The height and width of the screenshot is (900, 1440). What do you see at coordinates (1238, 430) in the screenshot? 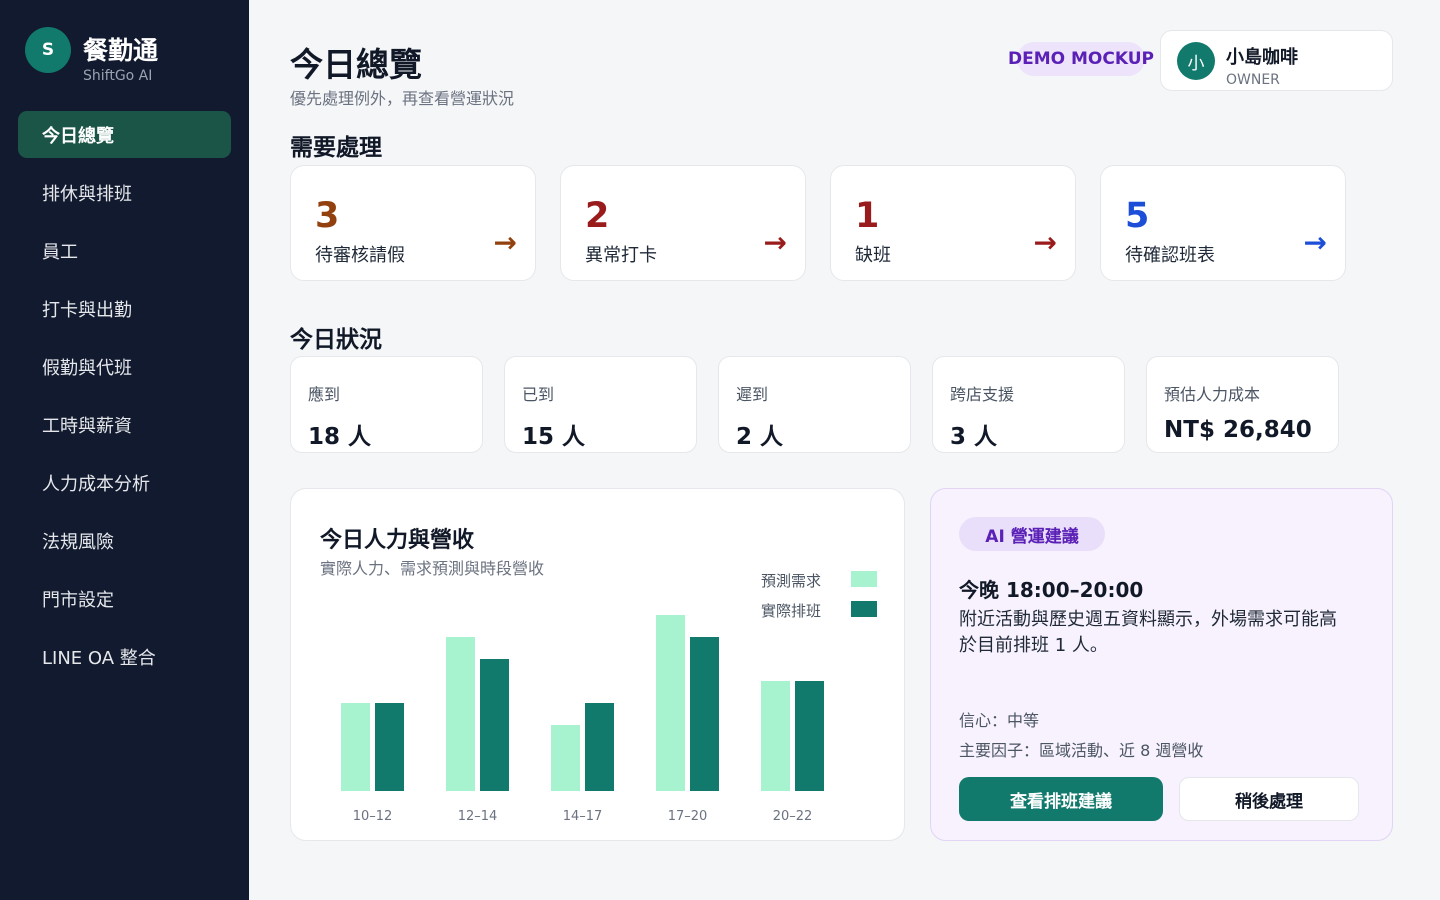
I see `stat-value: NT$ 26,840` at bounding box center [1238, 430].